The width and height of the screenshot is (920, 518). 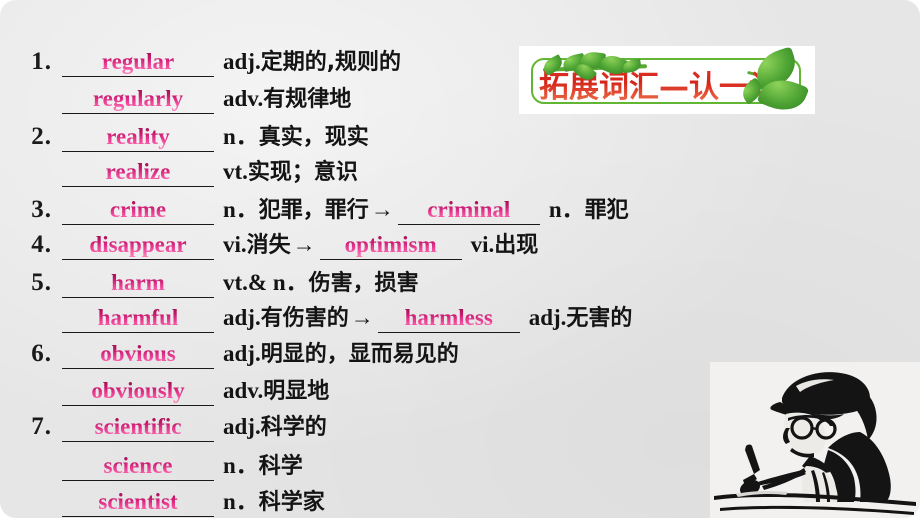 What do you see at coordinates (667, 82) in the screenshot?
I see `section-banner: 拓展词汇—认一认` at bounding box center [667, 82].